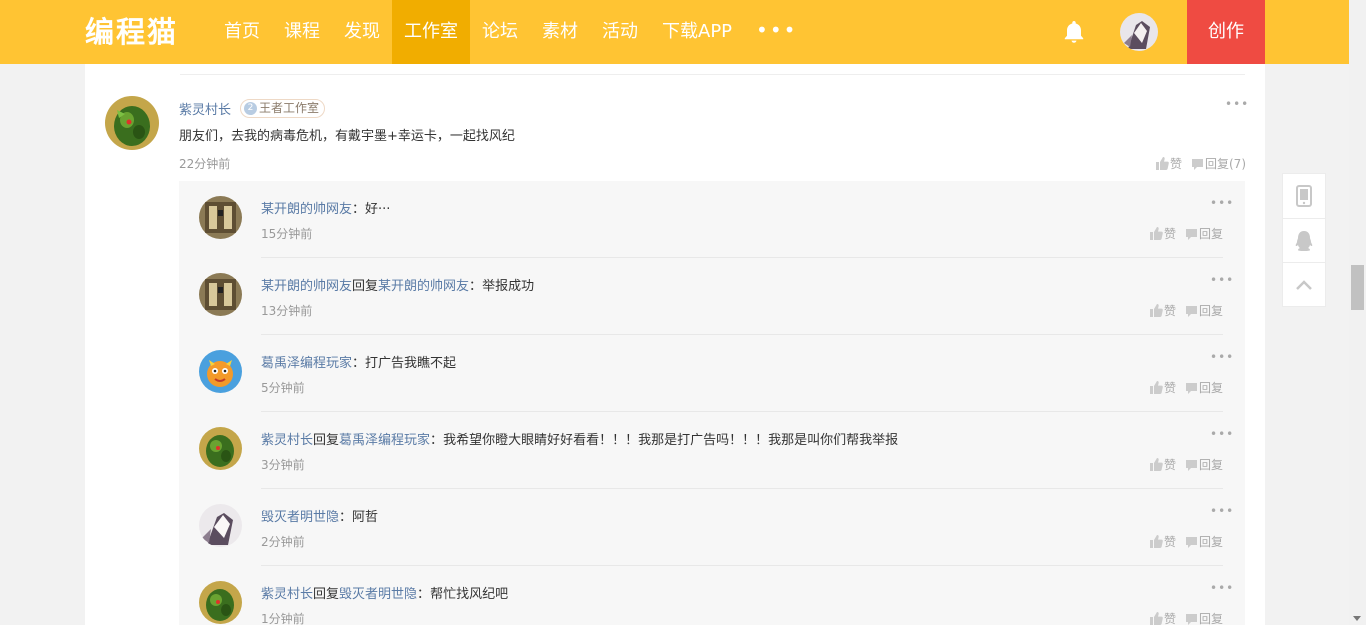 The width and height of the screenshot is (1366, 625). I want to click on comment-author: 紫灵村长, so click(205, 108).